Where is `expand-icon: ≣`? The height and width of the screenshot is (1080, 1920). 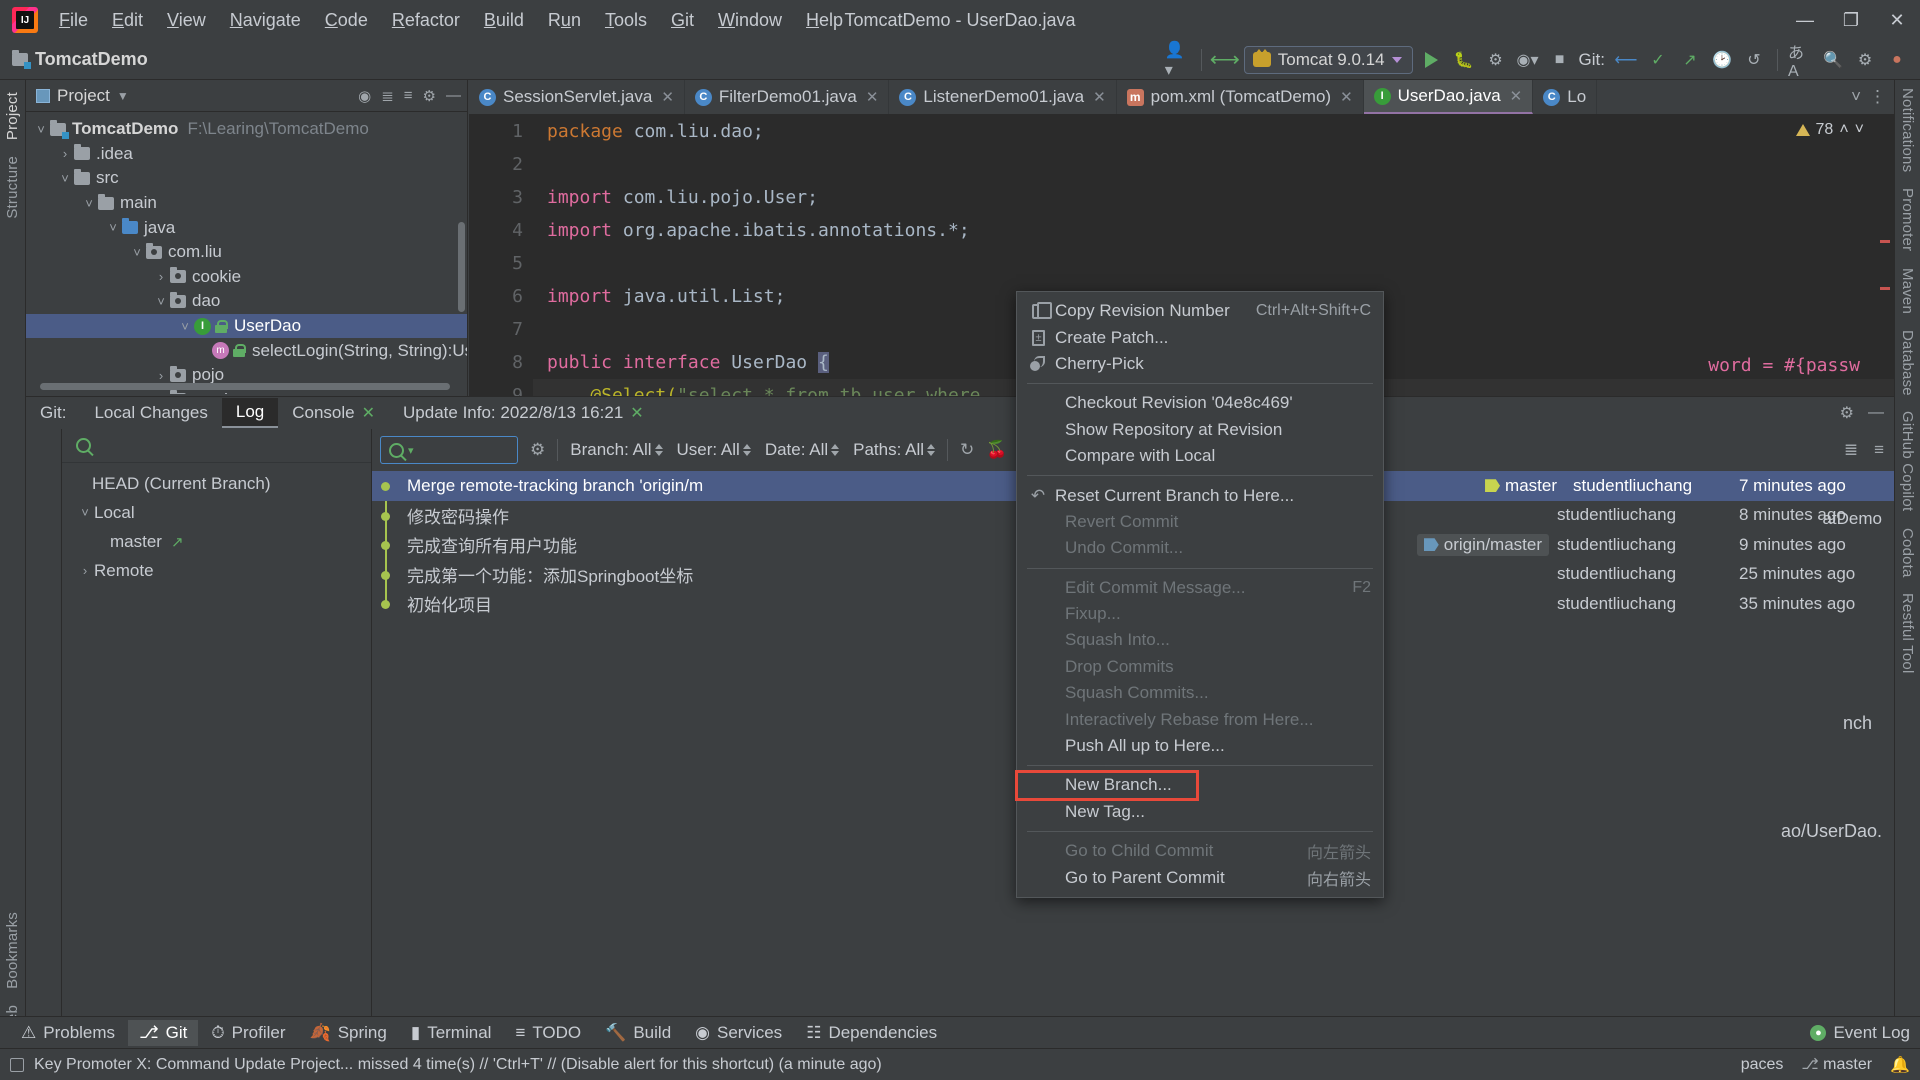
expand-icon: ≣ is located at coordinates (1851, 450).